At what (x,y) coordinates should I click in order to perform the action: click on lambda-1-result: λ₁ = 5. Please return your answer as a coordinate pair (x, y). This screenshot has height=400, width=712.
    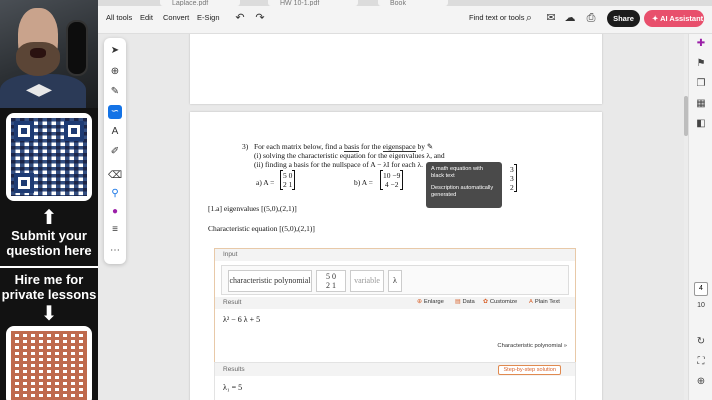
    Looking at the image, I should click on (233, 387).